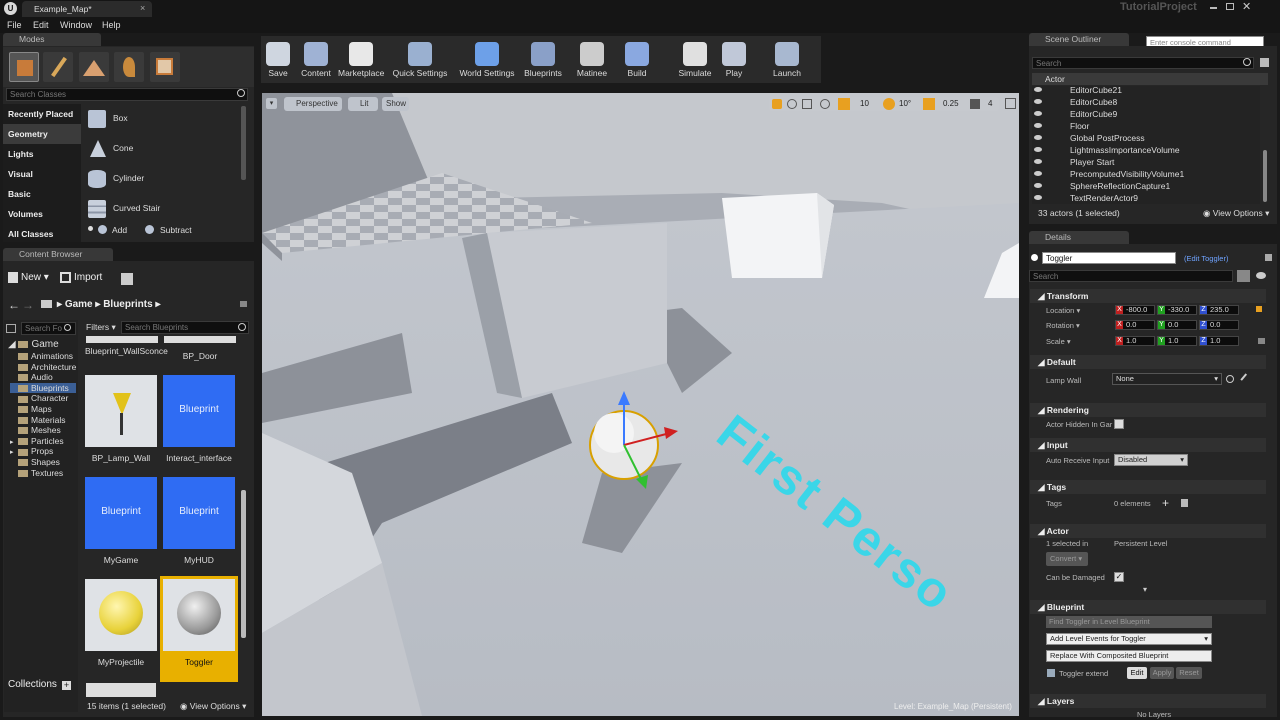 Image resolution: width=1280 pixels, height=720 pixels. I want to click on camera-speed-value: 4, so click(990, 103).